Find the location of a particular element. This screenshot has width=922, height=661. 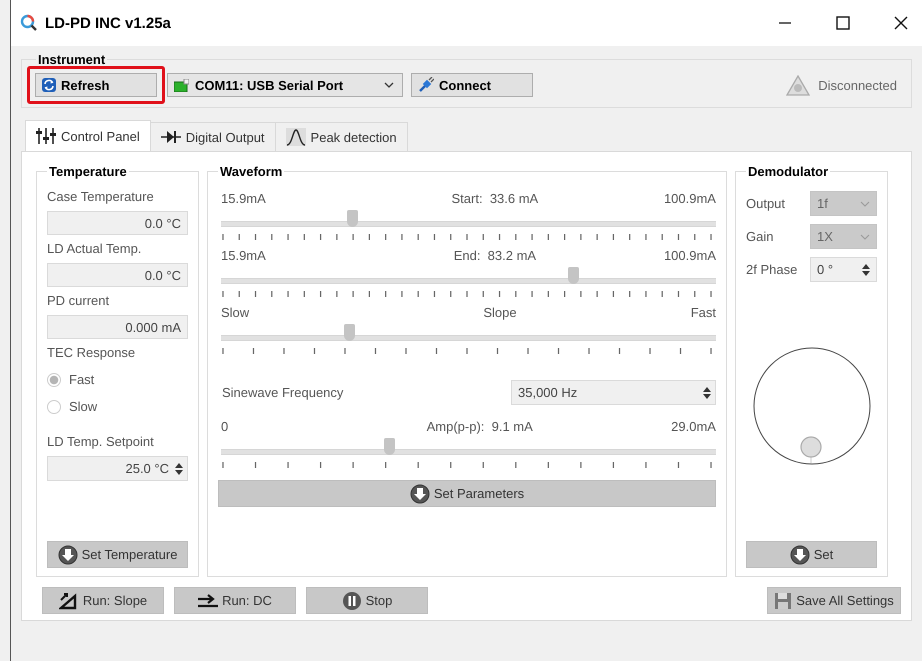

slider-max-label: Fast is located at coordinates (703, 312).